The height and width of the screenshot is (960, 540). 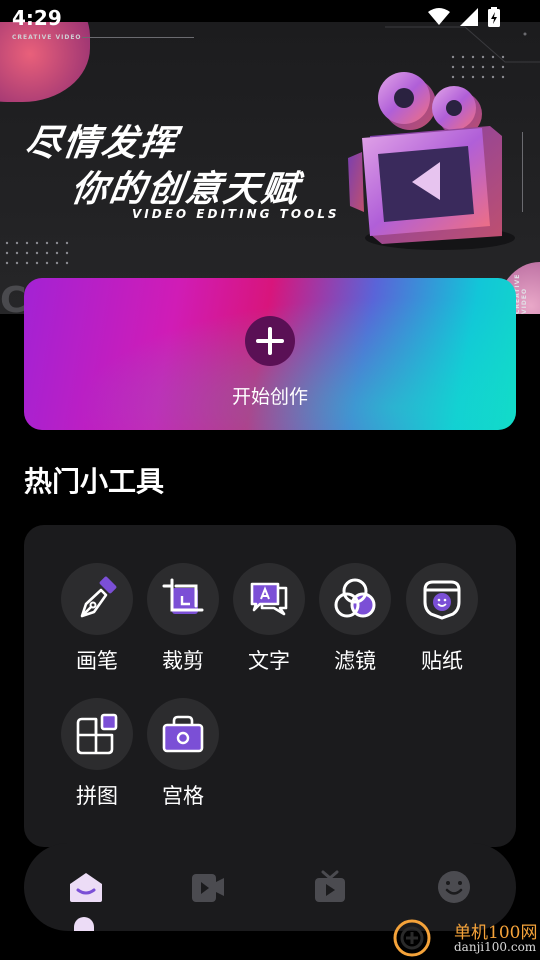 I want to click on tool-grid-label: 宫格, so click(x=183, y=796).